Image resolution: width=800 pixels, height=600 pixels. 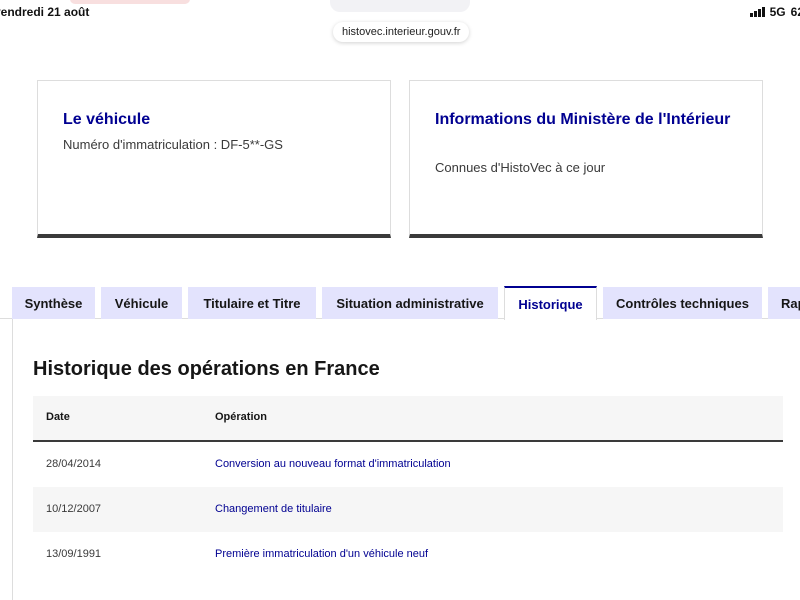 What do you see at coordinates (583, 119) in the screenshot?
I see `ministry-card-title: Informations du Ministère de l'Intérieur` at bounding box center [583, 119].